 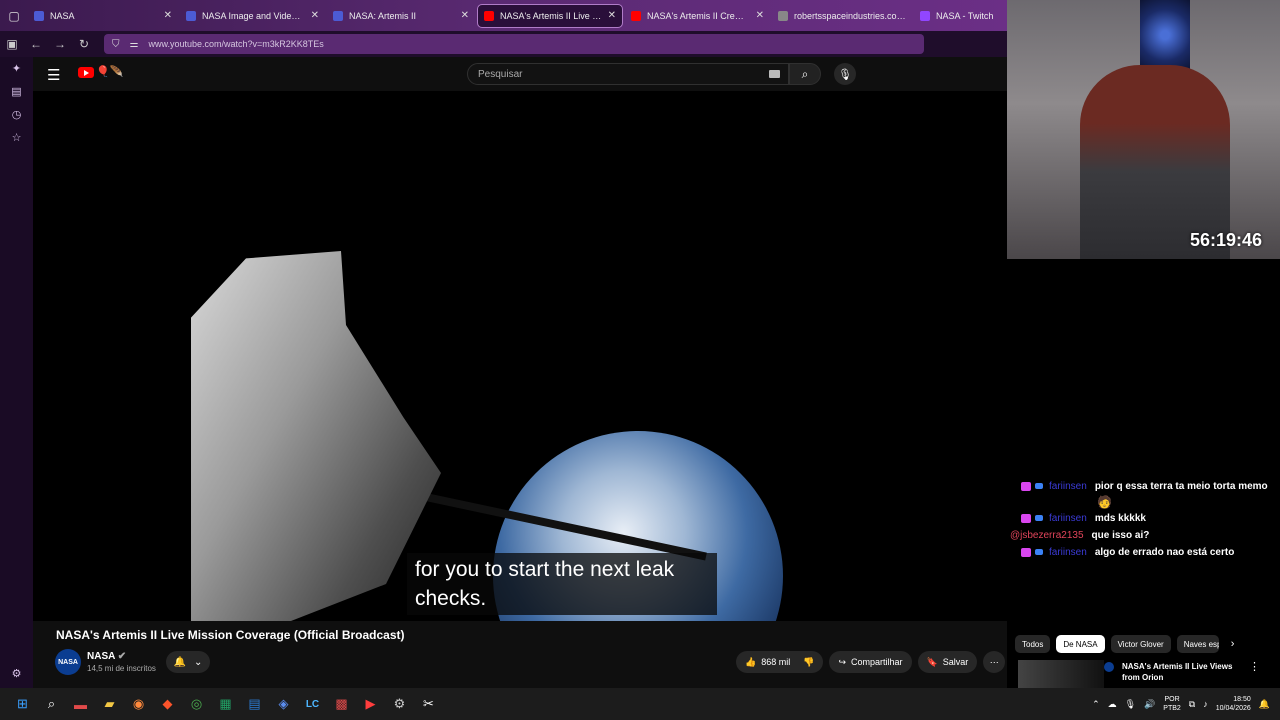 I want to click on system-tray: ⌃ ☁ 🎙 🔊 POR PTB2 ⧉ ♪ 18:50 10/04/2026 🔔, so click(x=1181, y=704).